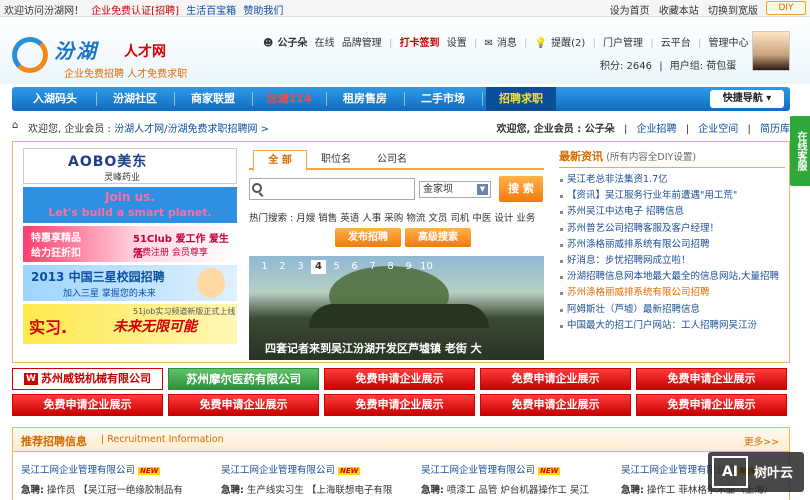  What do you see at coordinates (630, 11) in the screenshot?
I see `set-homepage-link: 设为首页` at bounding box center [630, 11].